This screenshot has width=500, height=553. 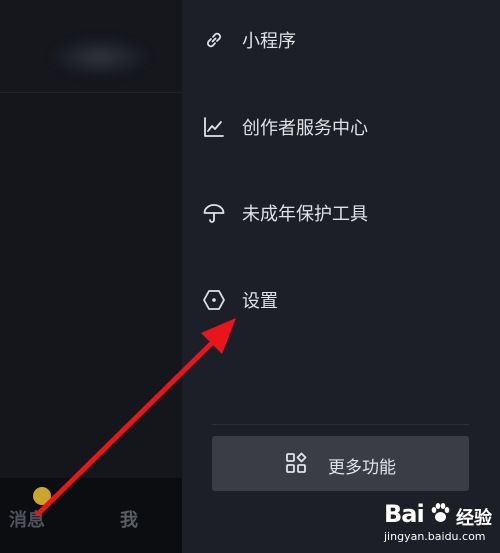 What do you see at coordinates (269, 41) in the screenshot?
I see `menu-item-label: 小程序` at bounding box center [269, 41].